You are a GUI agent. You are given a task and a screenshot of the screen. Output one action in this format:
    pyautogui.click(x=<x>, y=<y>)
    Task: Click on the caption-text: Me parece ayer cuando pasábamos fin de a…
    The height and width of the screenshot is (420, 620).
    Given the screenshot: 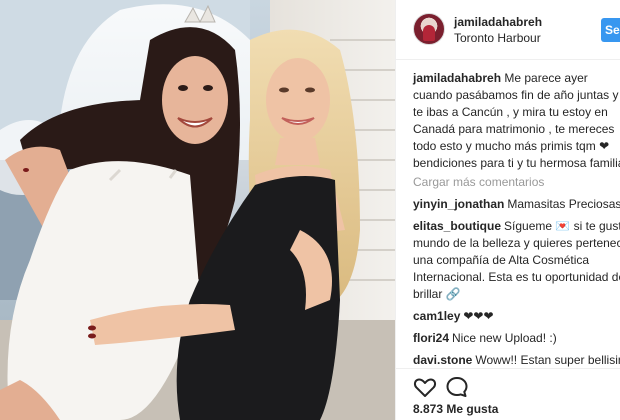 What is the action you would take?
    pyautogui.click(x=516, y=120)
    